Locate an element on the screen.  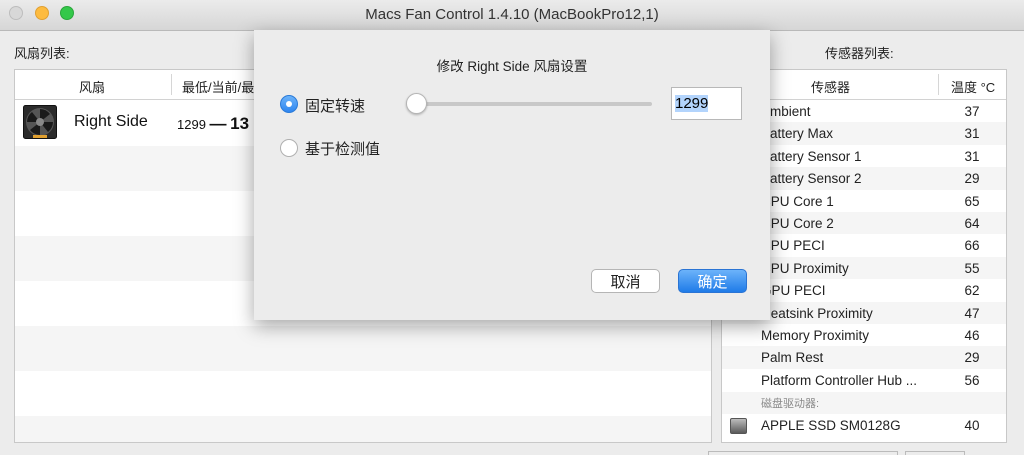
sensor-name: Heatsink Proximity is located at coordinates (817, 313).